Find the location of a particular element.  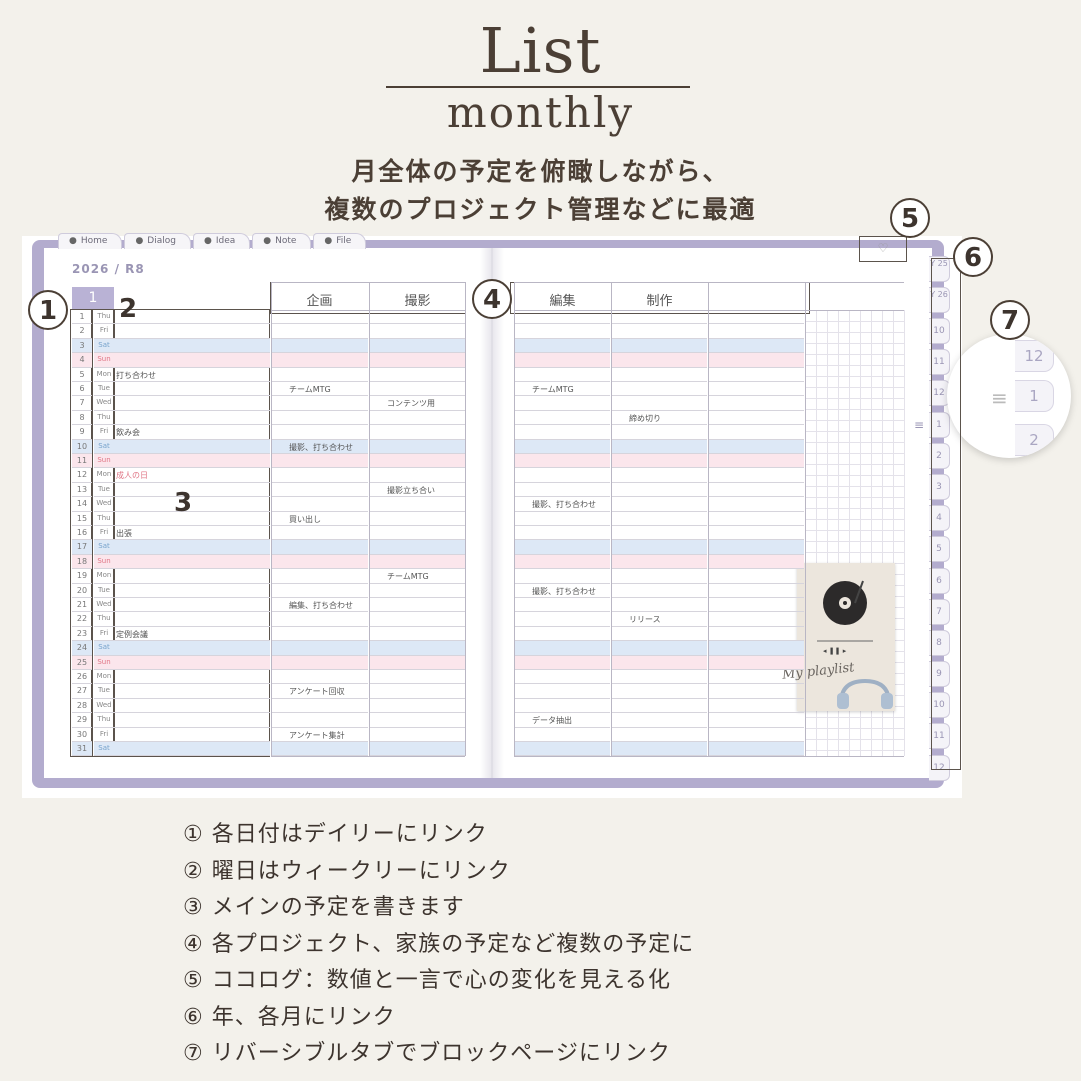

weekday-cell: Mon is located at coordinates (104, 677).